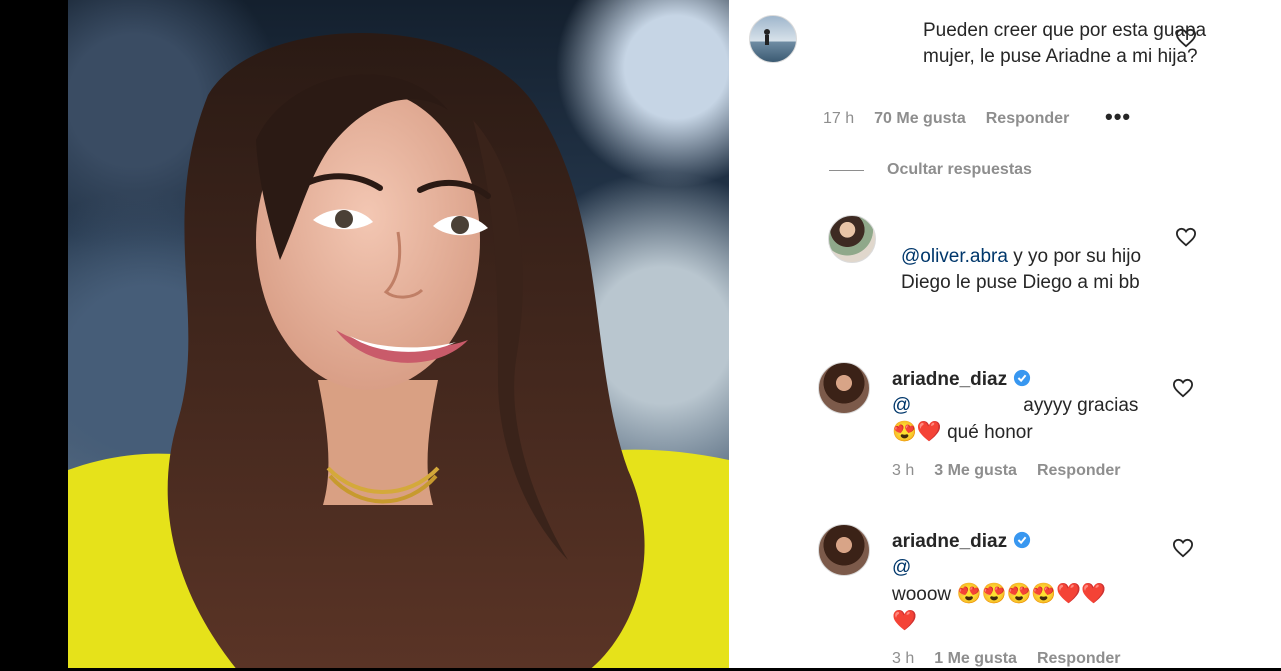 This screenshot has height=671, width=1281. What do you see at coordinates (904, 621) in the screenshot?
I see `reply-emojis-2: ❤️` at bounding box center [904, 621].